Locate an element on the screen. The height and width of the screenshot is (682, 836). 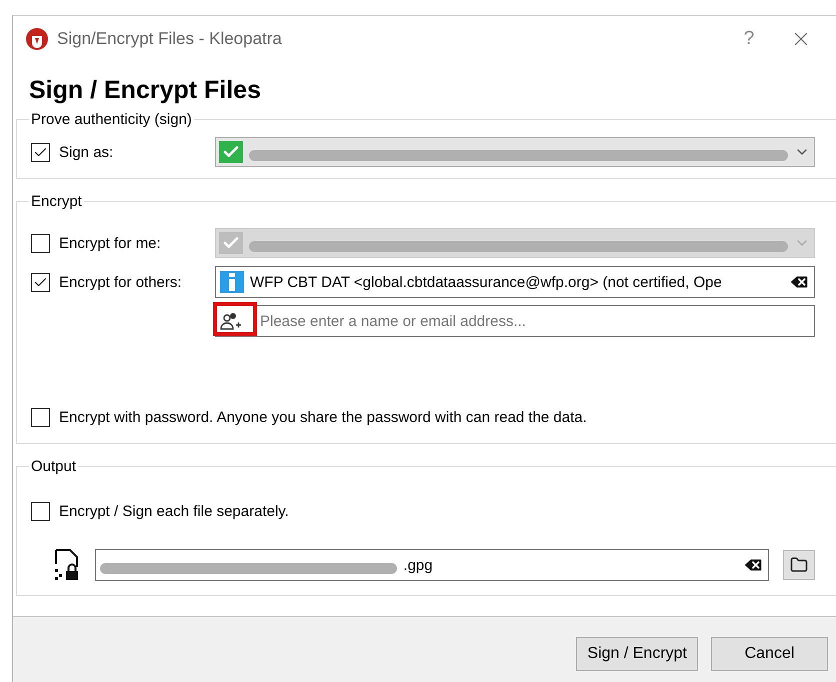
path-suffix: .gpg is located at coordinates (418, 565).